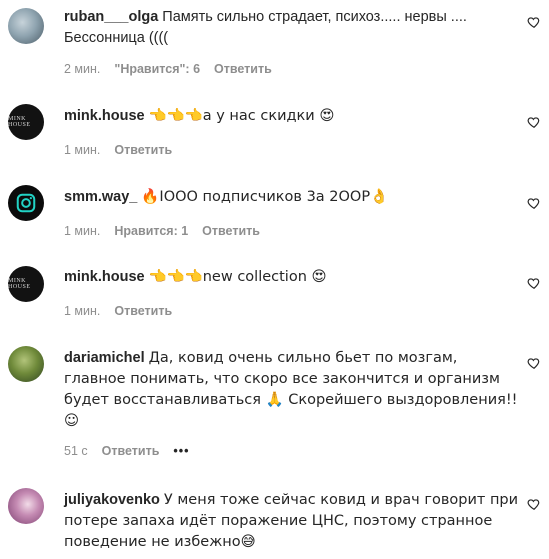 The height and width of the screenshot is (559, 549). What do you see at coordinates (151, 231) in the screenshot?
I see `comment-likes: Нравится: 1` at bounding box center [151, 231].